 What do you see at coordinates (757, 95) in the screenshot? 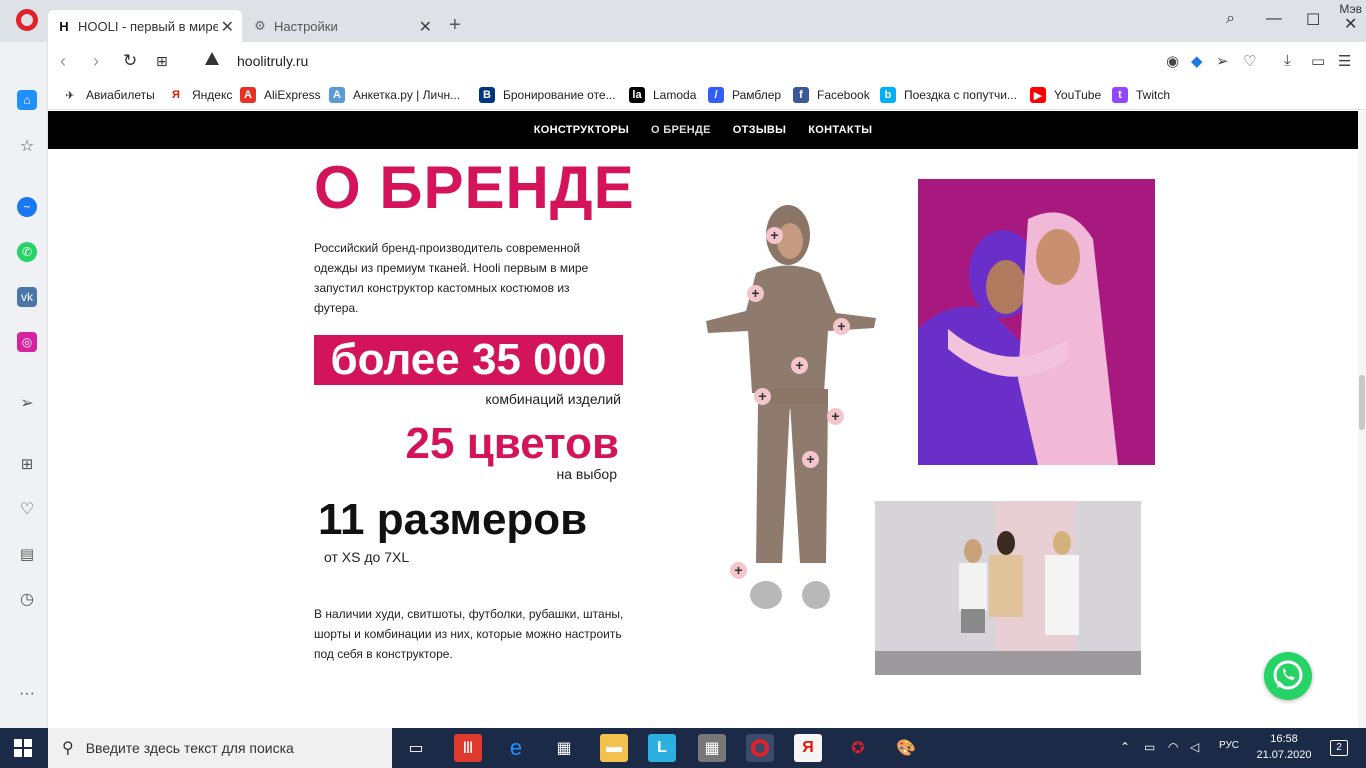
I see `bookmark-label: Рамблер` at bounding box center [757, 95].